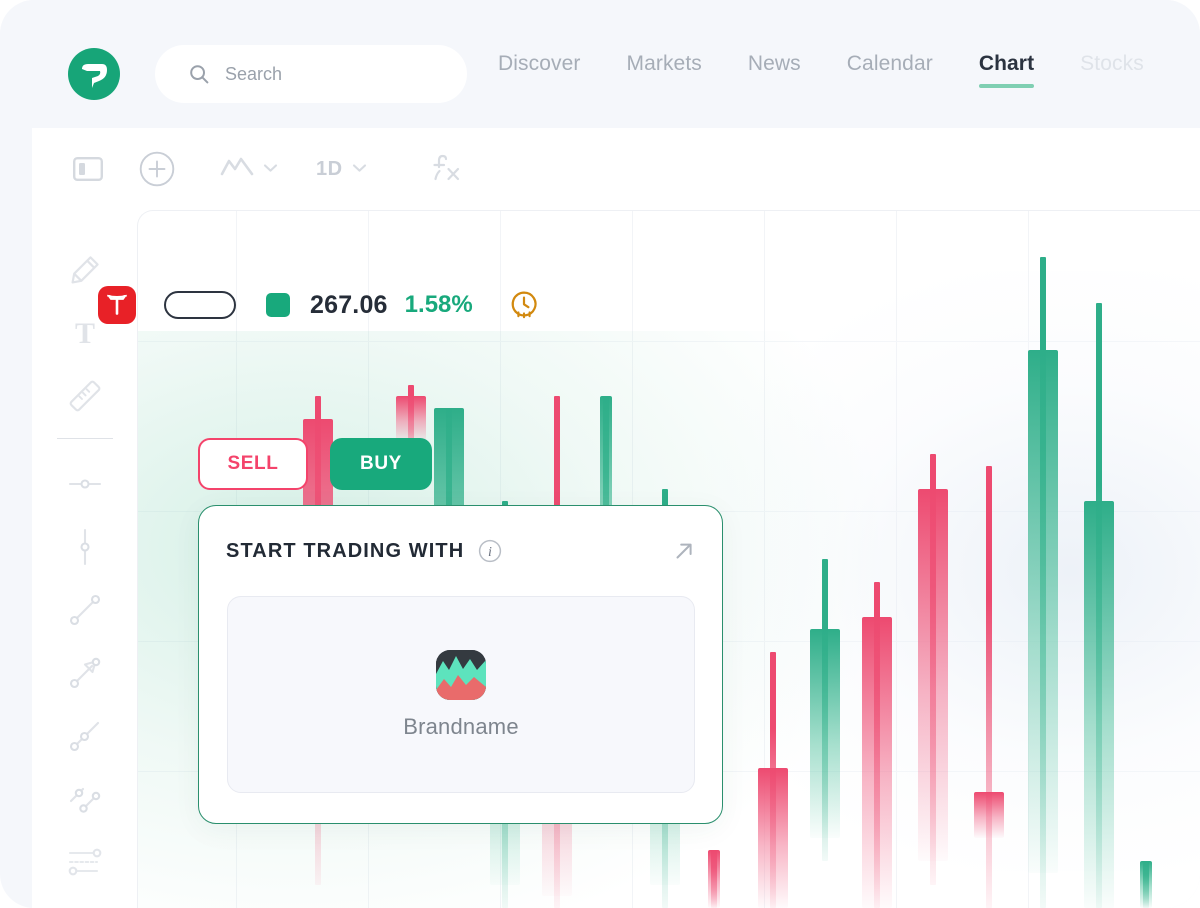 This screenshot has height=908, width=1200. I want to click on search-icon, so click(199, 74).